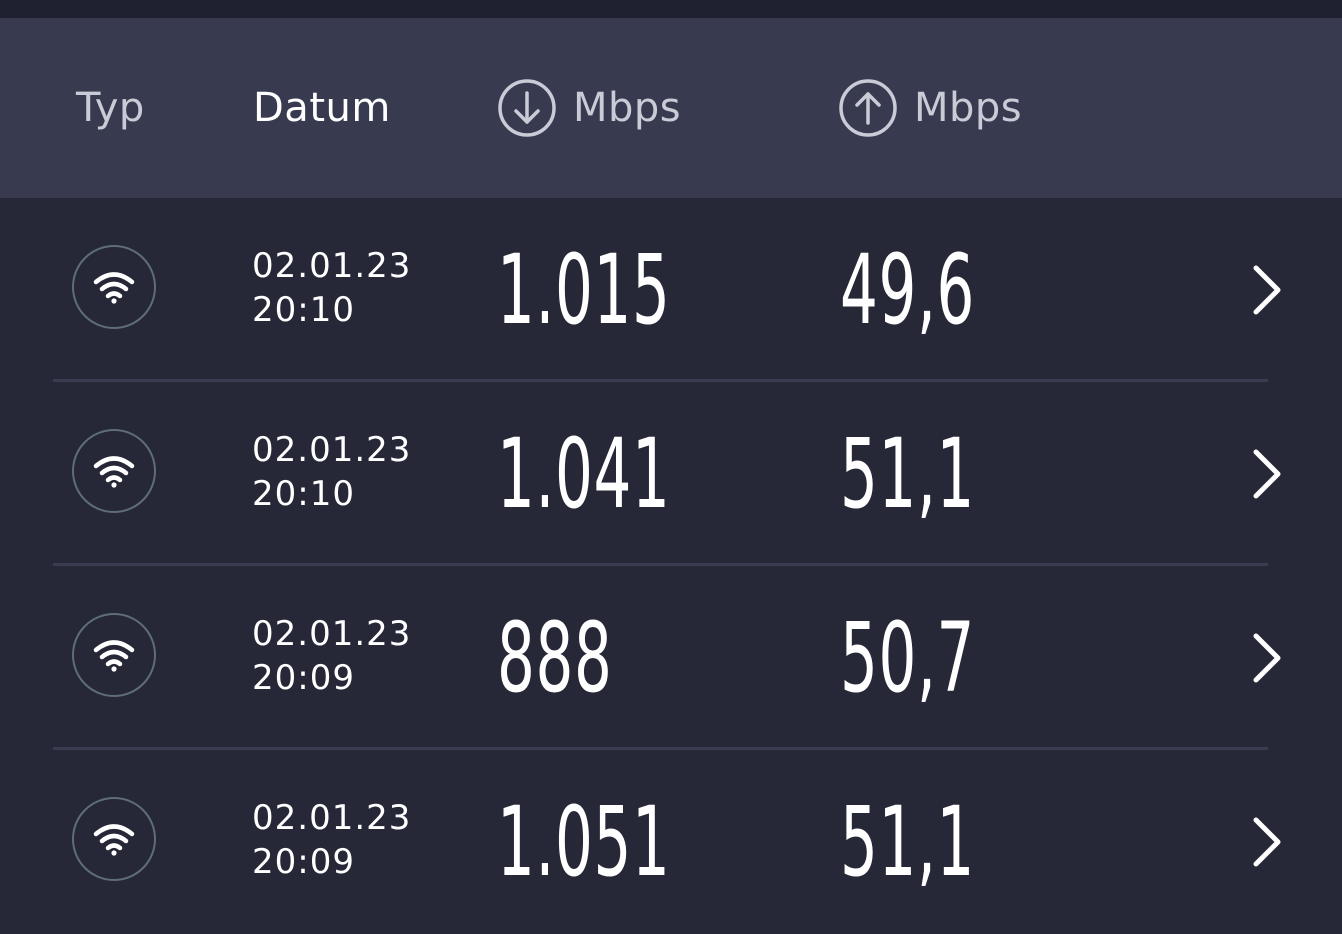  I want to click on download-unit-label: Mbps, so click(627, 108).